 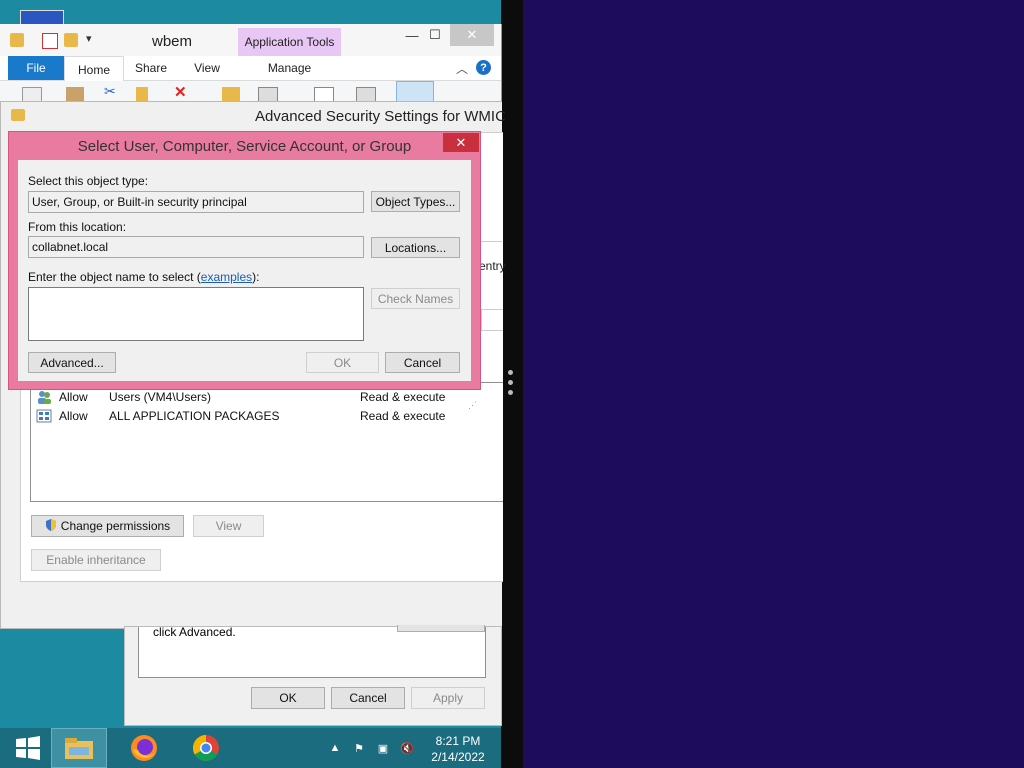 What do you see at coordinates (266, 397) in the screenshot?
I see `list-item: Allow Users (VM4\Users) Read & execute` at bounding box center [266, 397].